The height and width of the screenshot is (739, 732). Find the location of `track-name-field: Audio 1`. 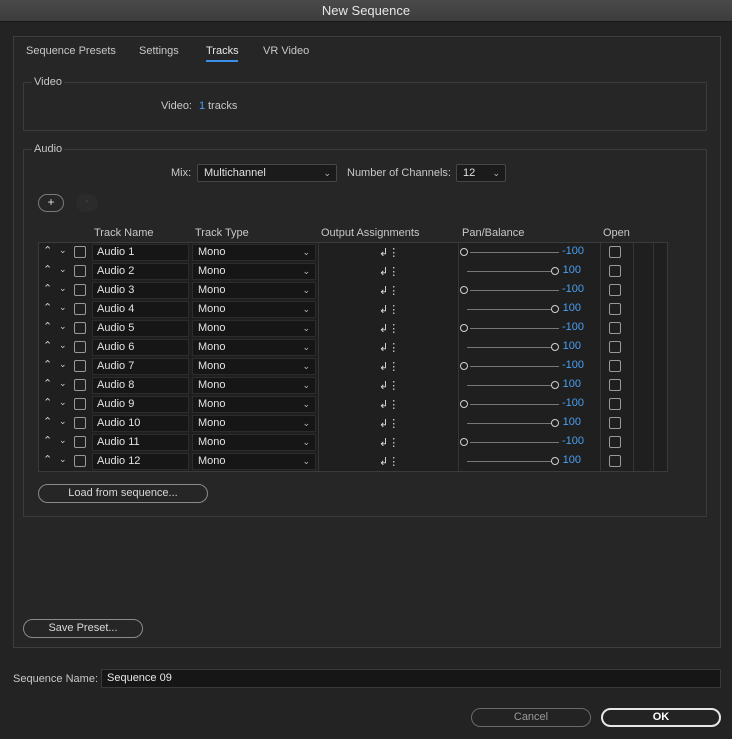

track-name-field: Audio 1 is located at coordinates (140, 252).